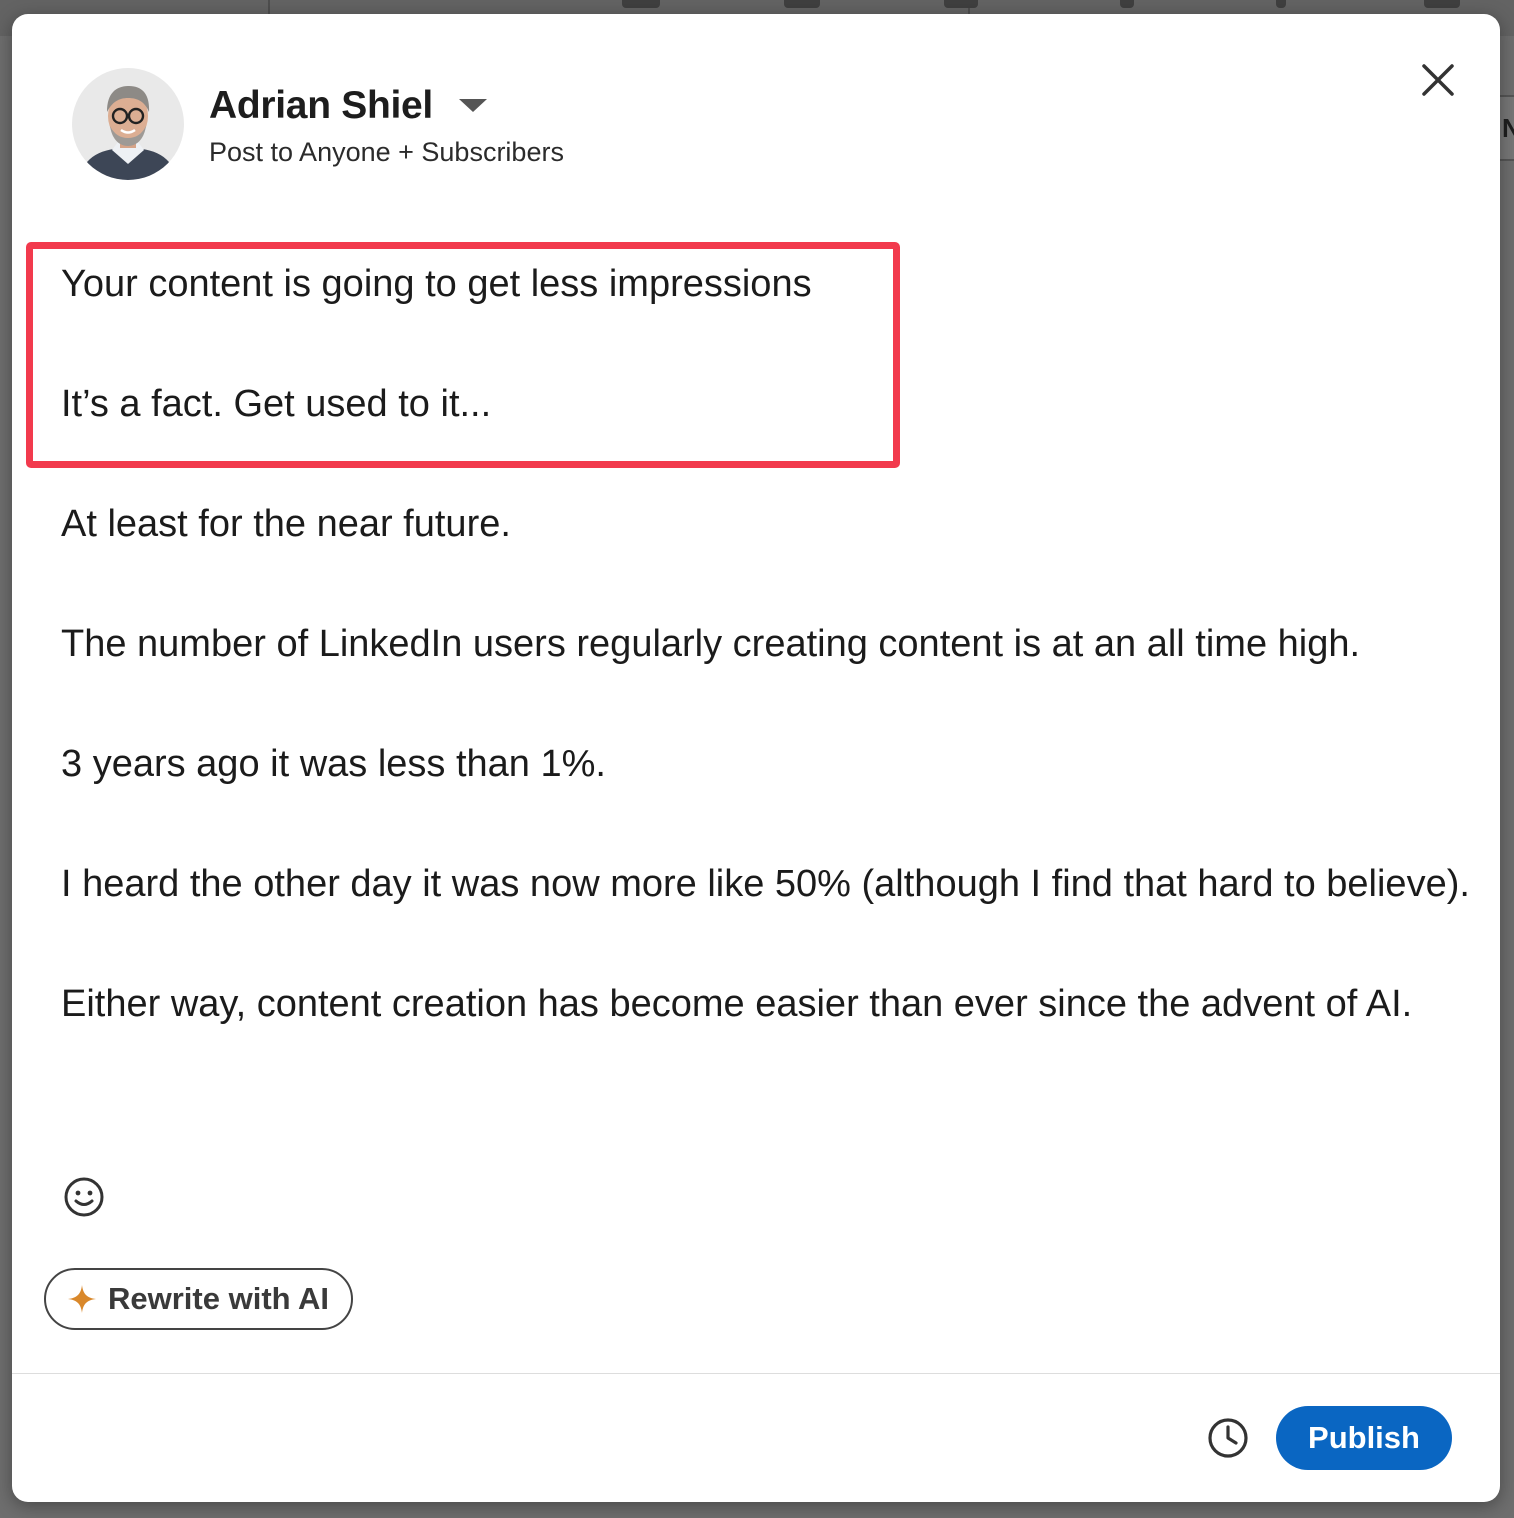 The image size is (1514, 1518). I want to click on publish-button: Publish, so click(1364, 1438).